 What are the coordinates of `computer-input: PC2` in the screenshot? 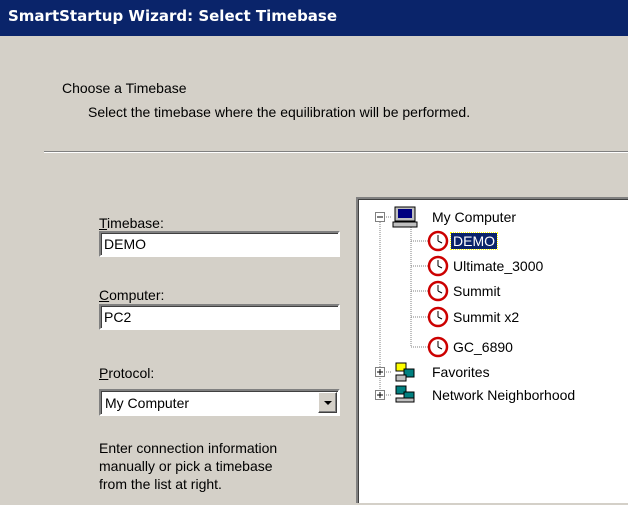 It's located at (219, 317).